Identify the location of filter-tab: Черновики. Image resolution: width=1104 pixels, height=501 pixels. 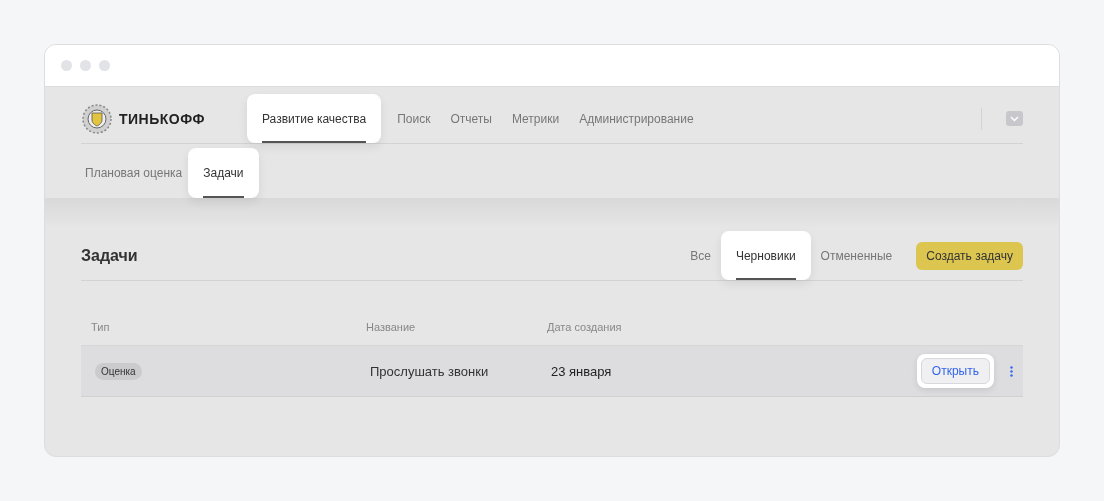
(765, 255).